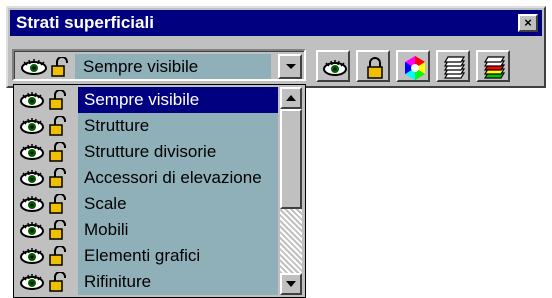 The height and width of the screenshot is (298, 552). What do you see at coordinates (291, 159) in the screenshot?
I see `scrollbar-thumb` at bounding box center [291, 159].